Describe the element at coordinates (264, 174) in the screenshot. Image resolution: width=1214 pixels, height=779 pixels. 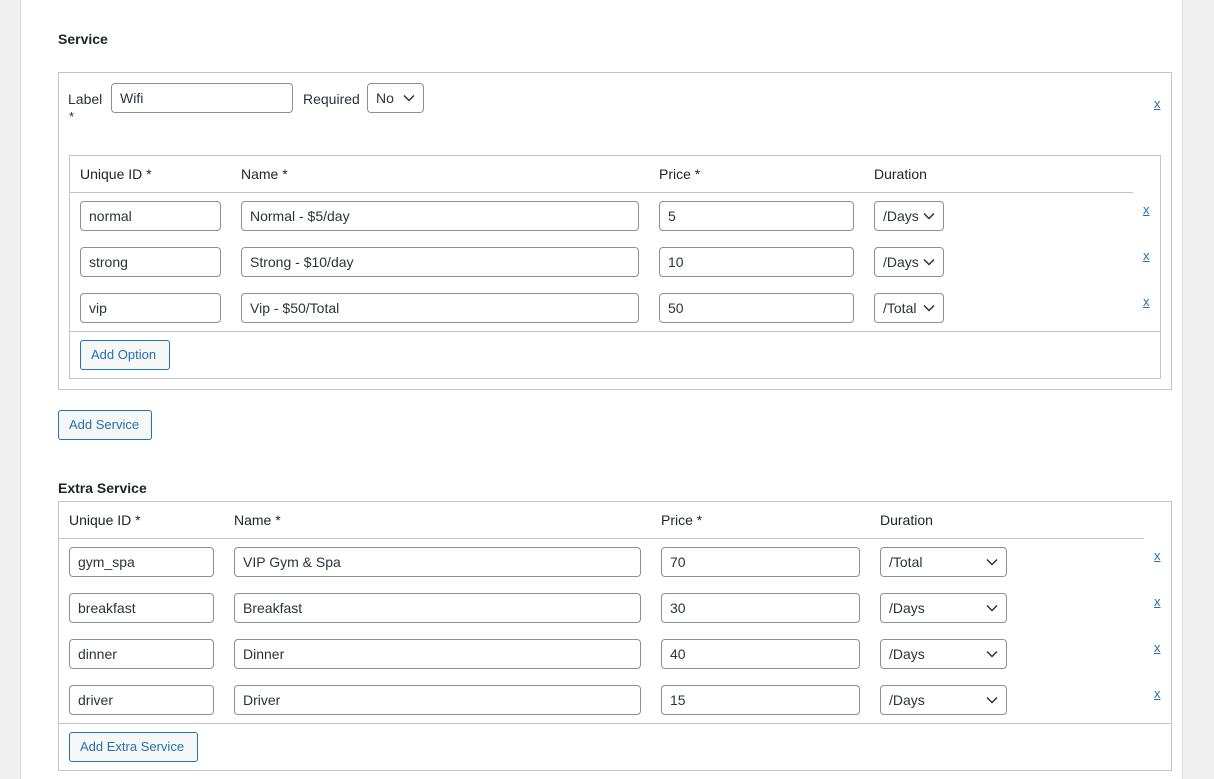
I see `option-header-name: Name *` at that location.